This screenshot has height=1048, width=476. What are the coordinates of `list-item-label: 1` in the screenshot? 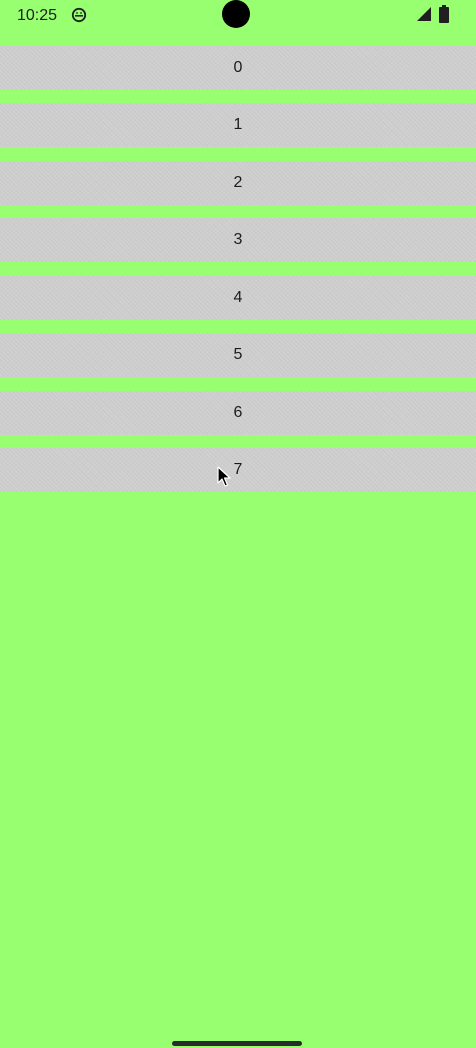 It's located at (238, 124).